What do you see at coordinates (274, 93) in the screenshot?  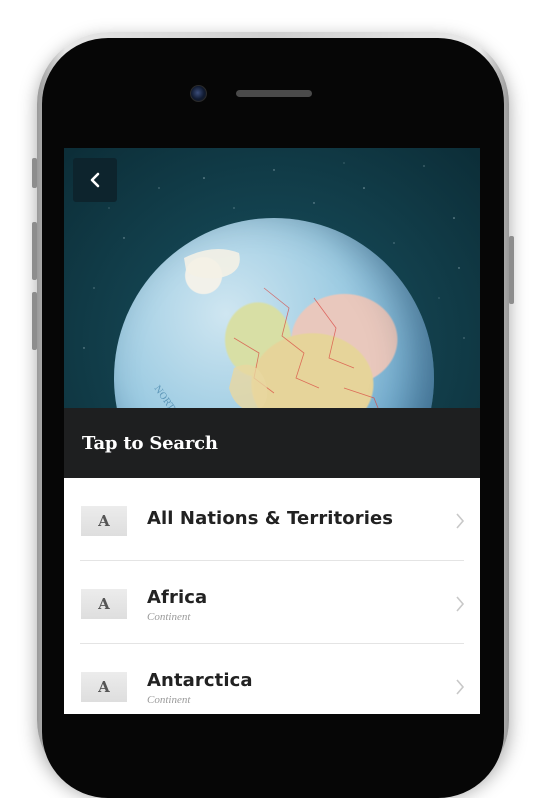 I see `earpiece-speaker` at bounding box center [274, 93].